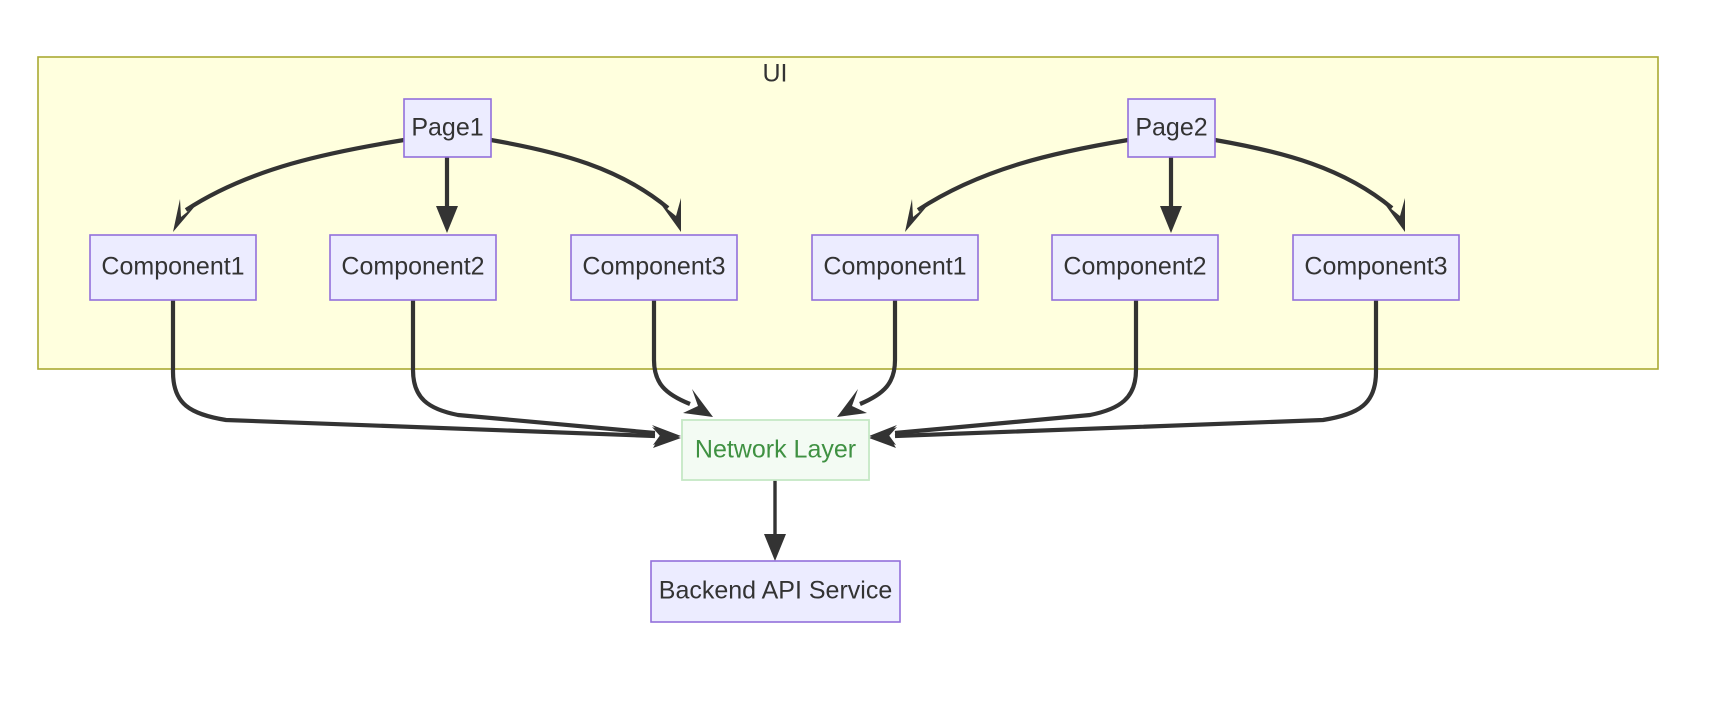  I want to click on node-component3-page2-label: Component3, so click(1375, 267).